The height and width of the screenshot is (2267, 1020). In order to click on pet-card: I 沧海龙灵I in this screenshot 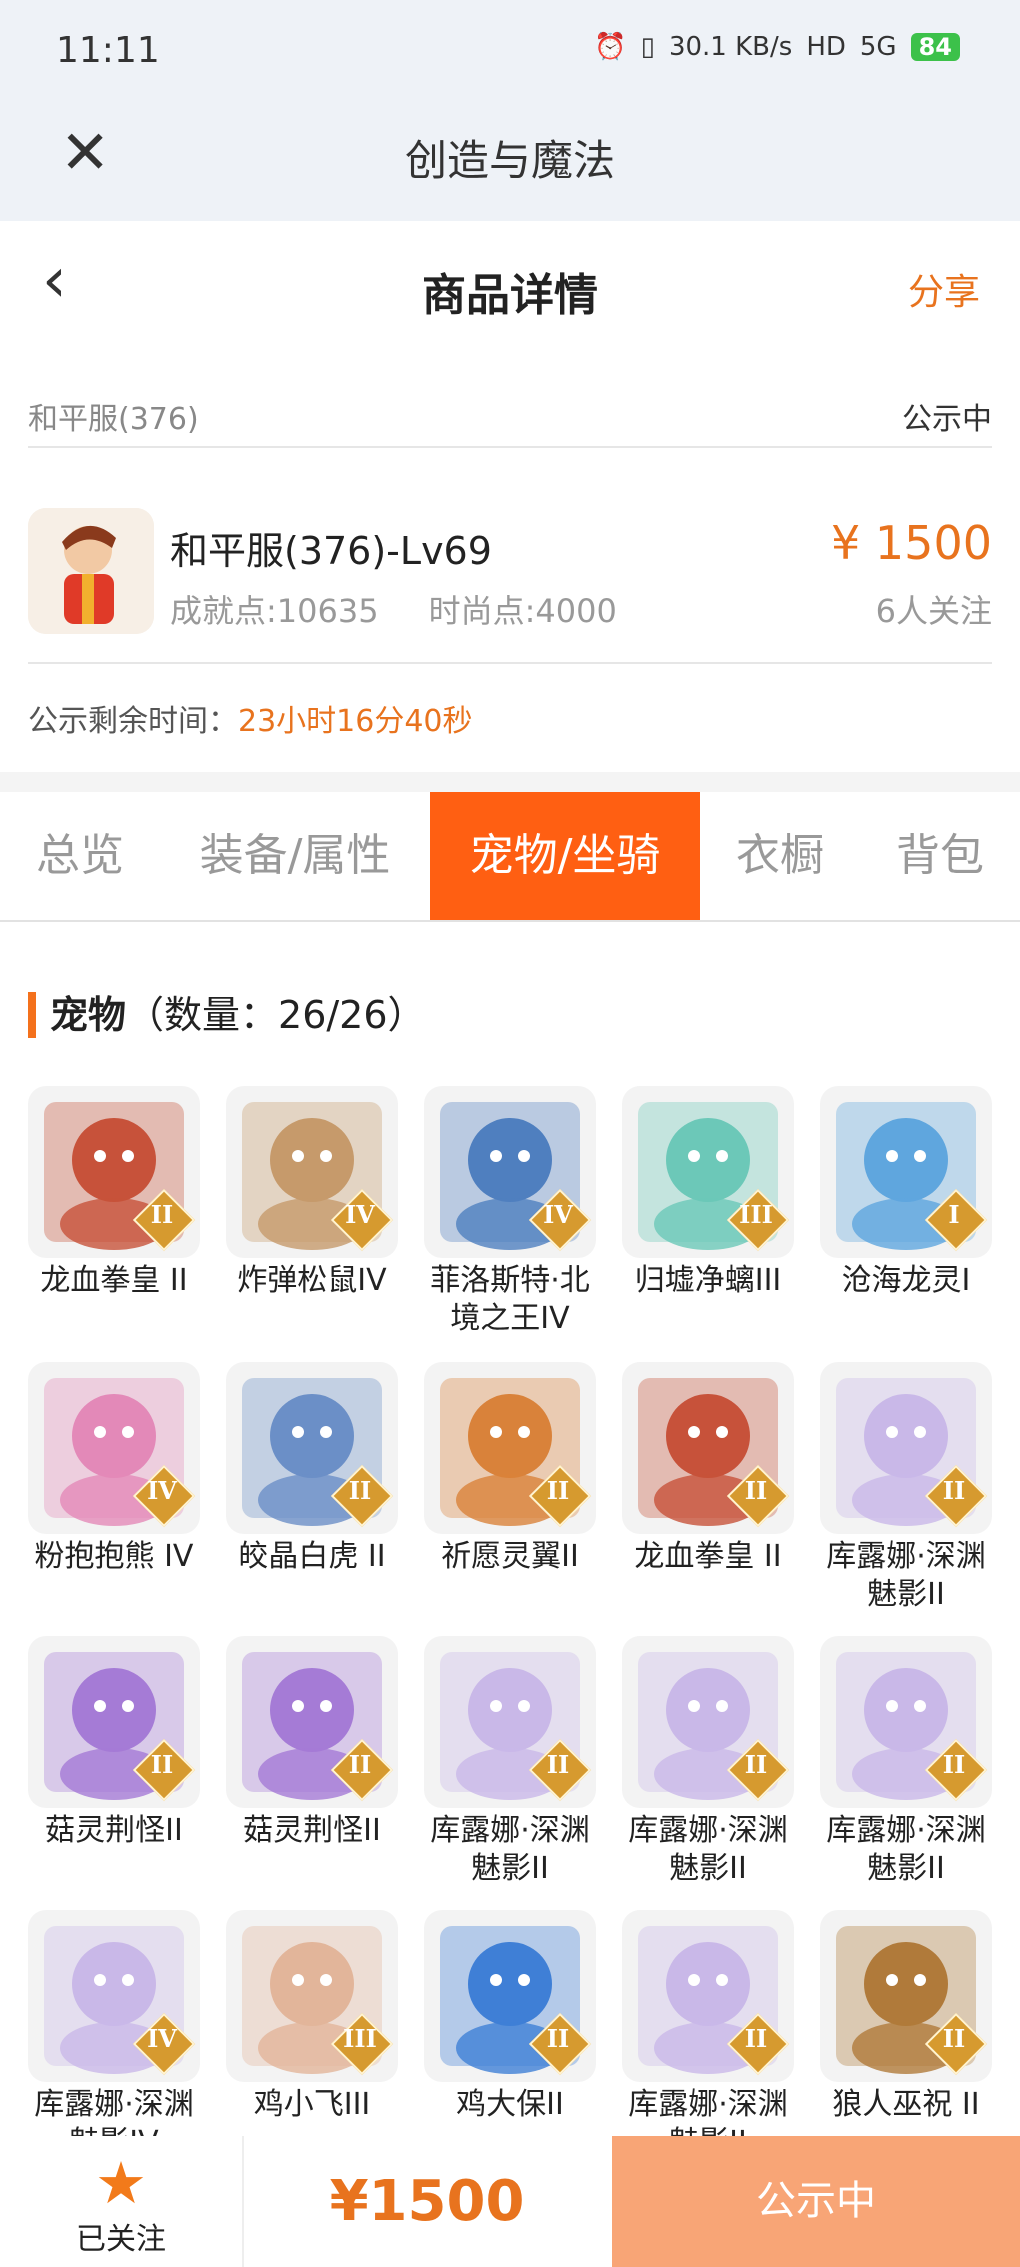, I will do `click(906, 1193)`.